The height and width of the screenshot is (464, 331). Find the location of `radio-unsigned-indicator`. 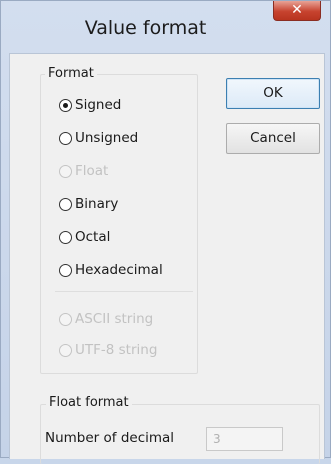

radio-unsigned-indicator is located at coordinates (65, 138).